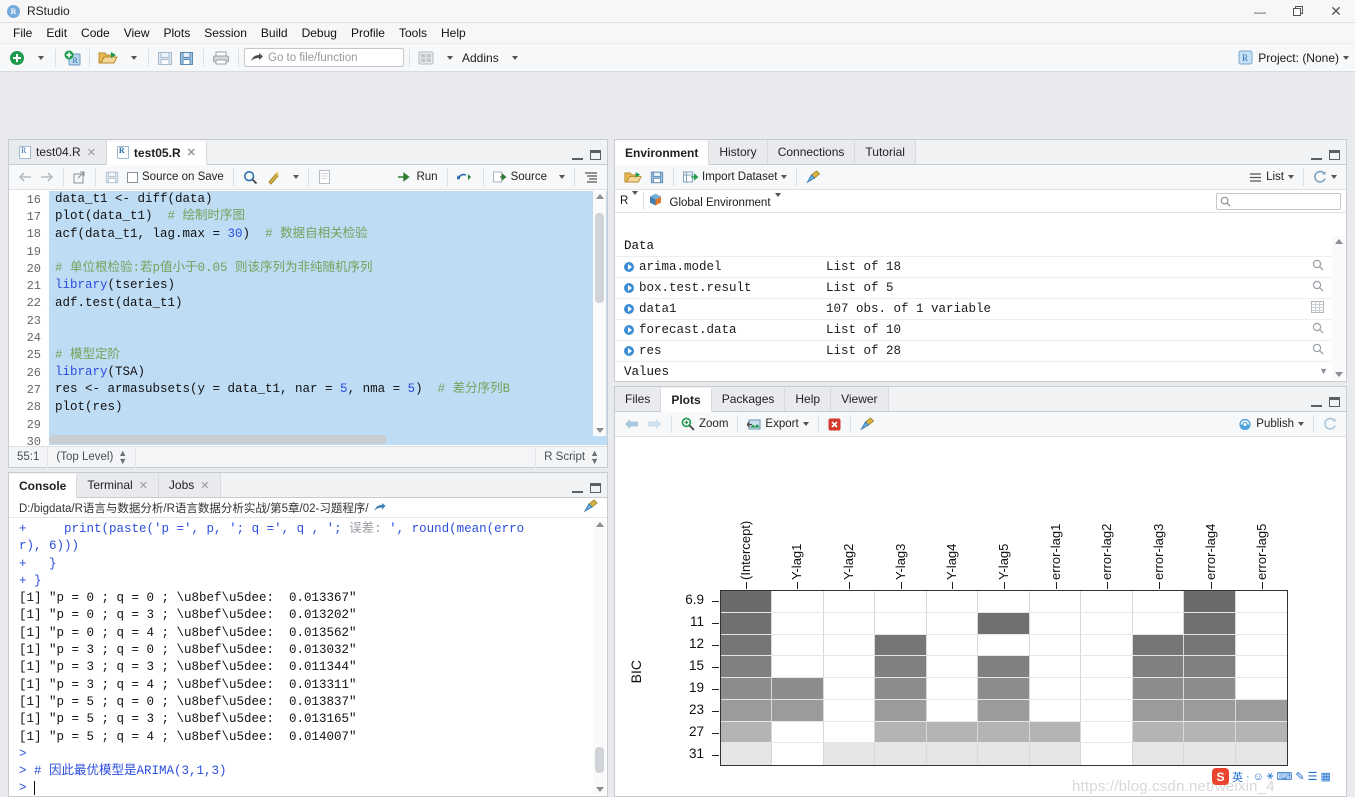 This screenshot has height=797, width=1355. I want to click on print-button, so click(221, 58).